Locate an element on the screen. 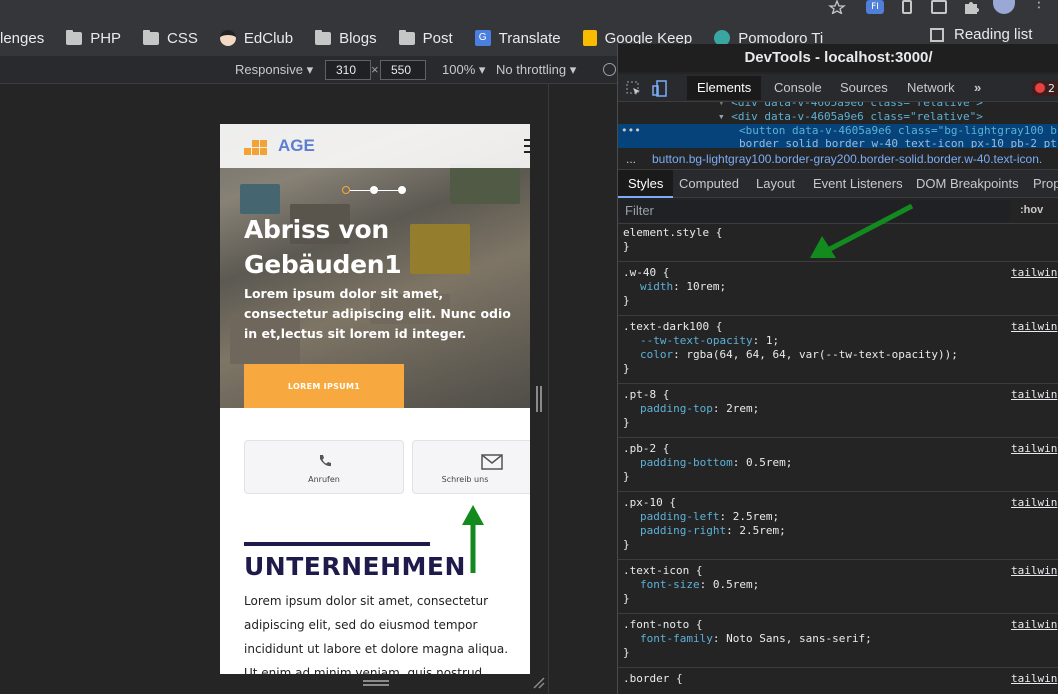 This screenshot has width=1058, height=694. css-selector: .text-dark100 { is located at coordinates (672, 326).